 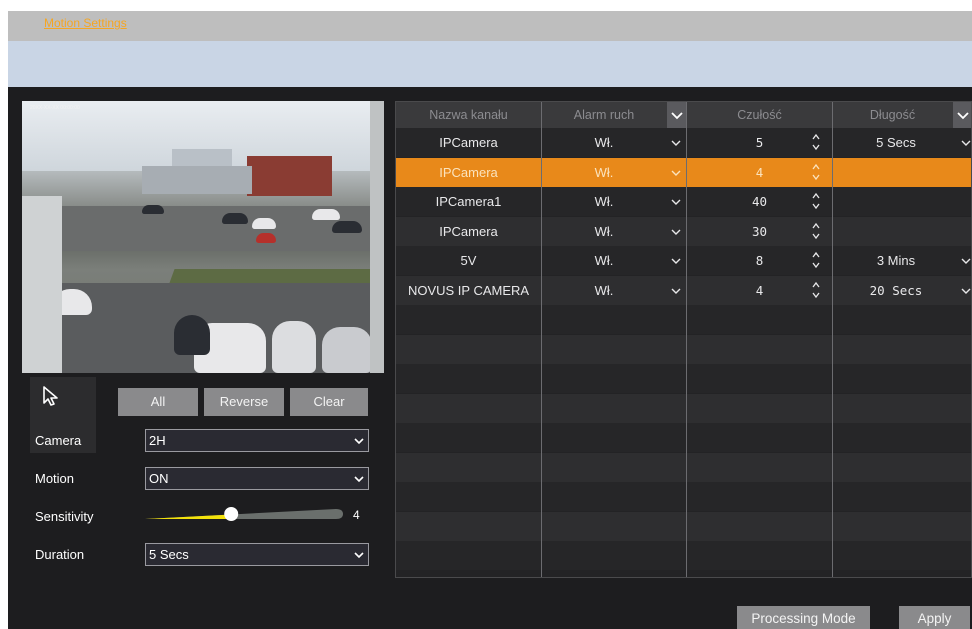 I want to click on timestamp-overlay: 20XX-XX-XX 00:00:00, so click(x=55, y=108).